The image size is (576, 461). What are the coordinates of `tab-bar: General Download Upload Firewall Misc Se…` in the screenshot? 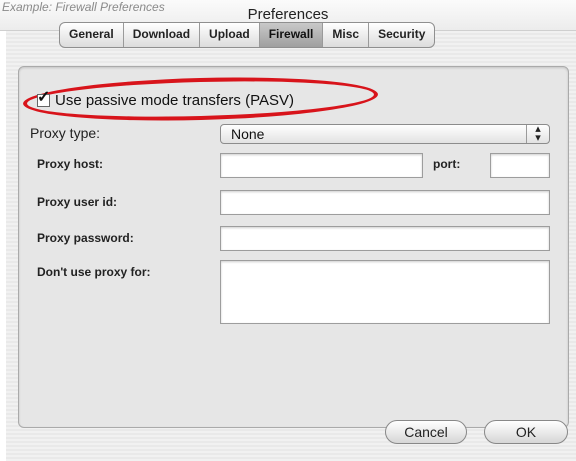 It's located at (247, 35).